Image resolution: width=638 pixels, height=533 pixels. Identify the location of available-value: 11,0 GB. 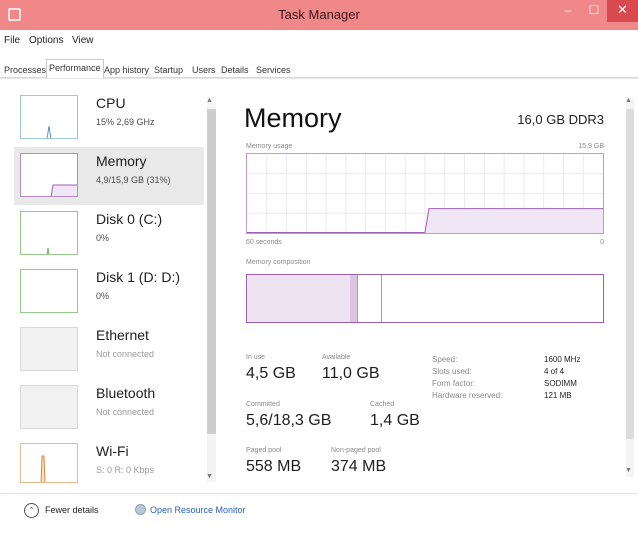
(351, 373).